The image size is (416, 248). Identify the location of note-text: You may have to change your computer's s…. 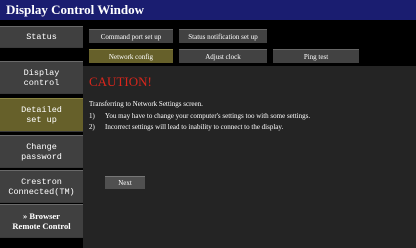
(208, 116).